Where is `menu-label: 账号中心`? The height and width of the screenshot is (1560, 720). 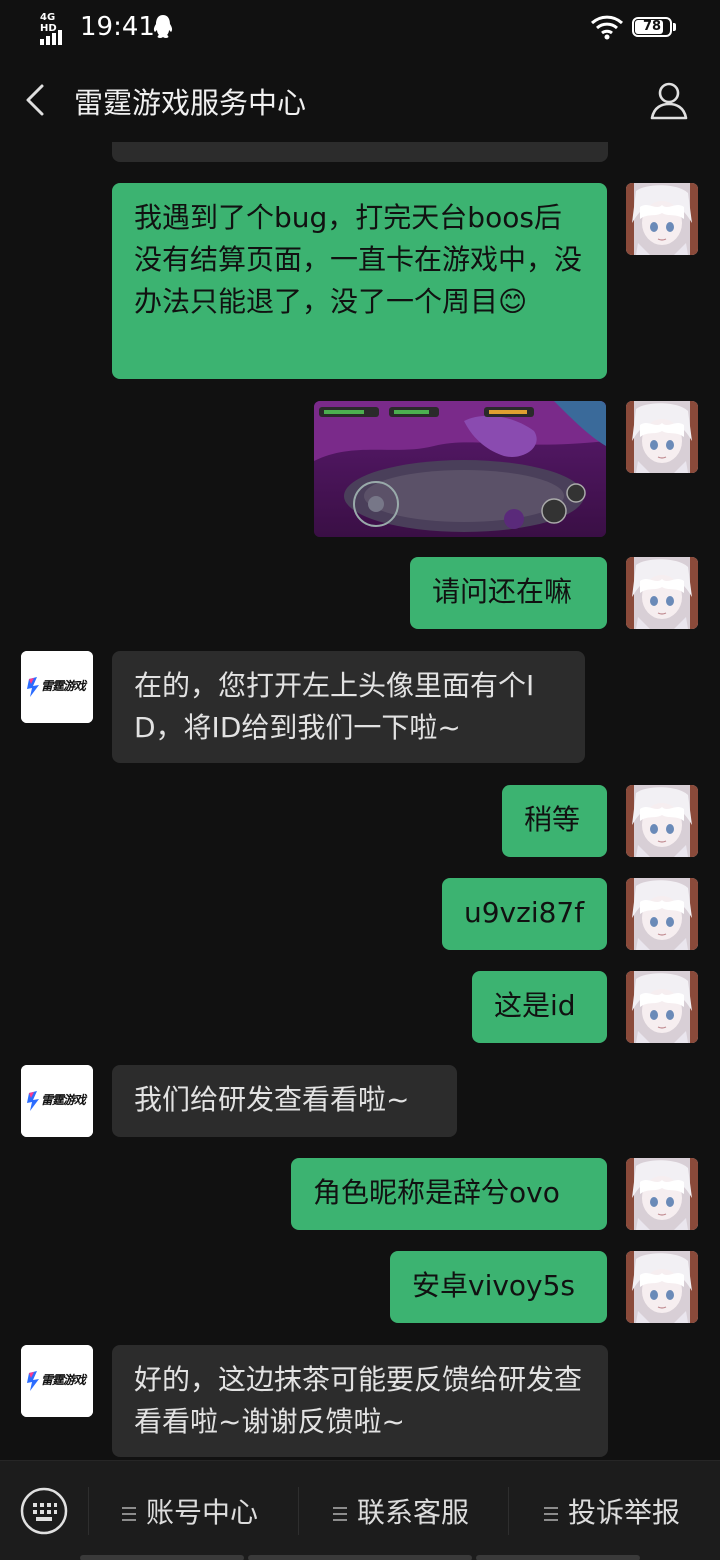
menu-label: 账号中心 is located at coordinates (202, 1512).